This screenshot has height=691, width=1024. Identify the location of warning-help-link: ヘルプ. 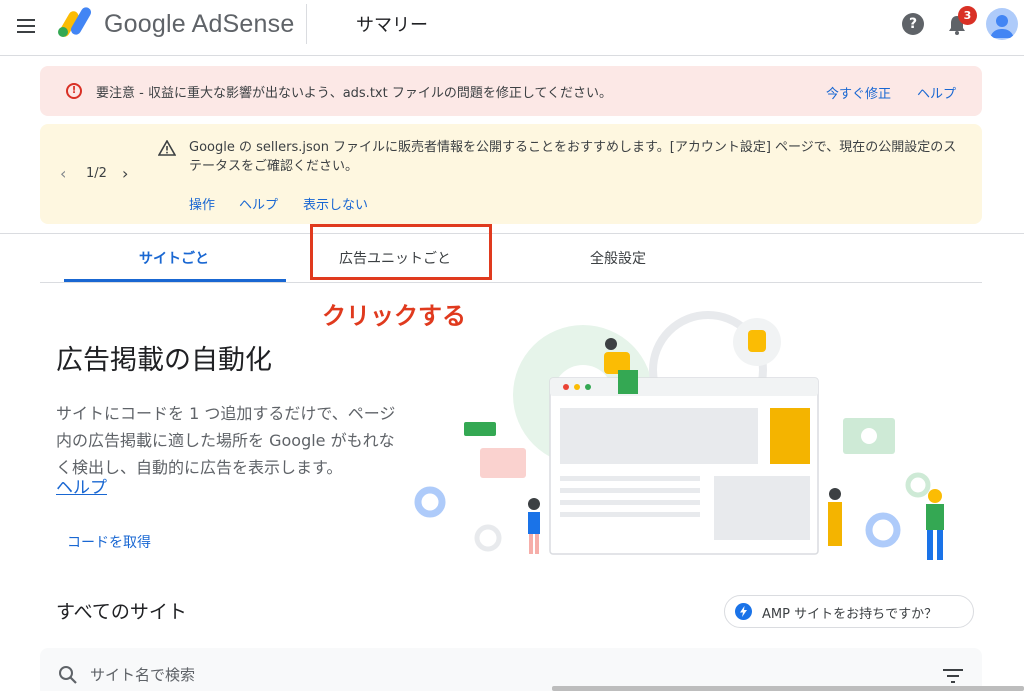
(258, 203).